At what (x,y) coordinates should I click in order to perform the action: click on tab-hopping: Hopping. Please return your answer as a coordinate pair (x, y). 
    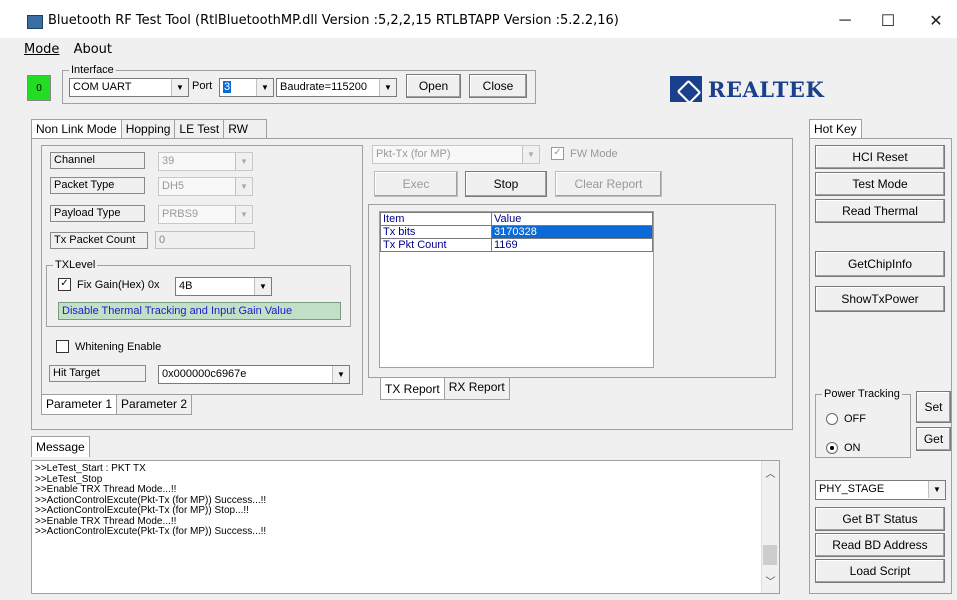
    Looking at the image, I should click on (148, 129).